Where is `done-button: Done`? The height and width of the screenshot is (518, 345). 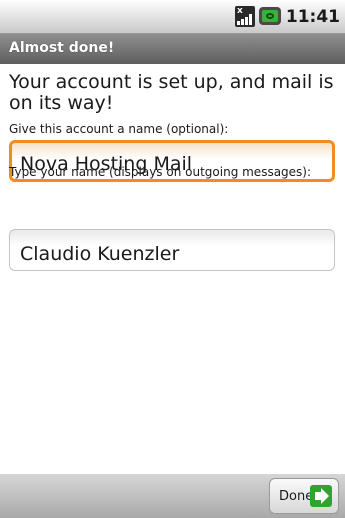 done-button: Done is located at coordinates (304, 496).